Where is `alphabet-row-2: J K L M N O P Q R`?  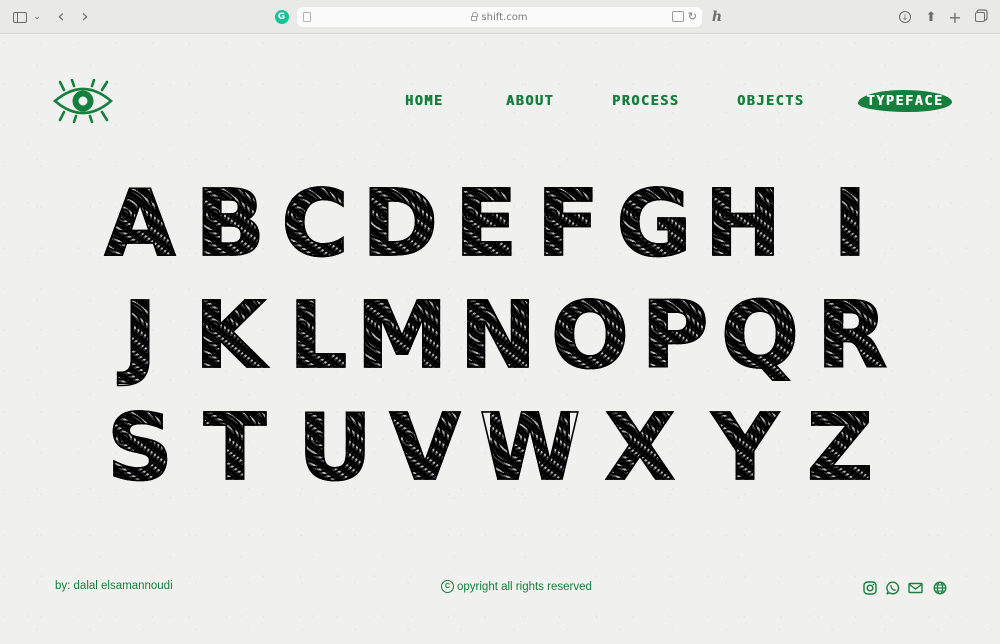
alphabet-row-2: J K L M N O P Q R is located at coordinates (500, 335).